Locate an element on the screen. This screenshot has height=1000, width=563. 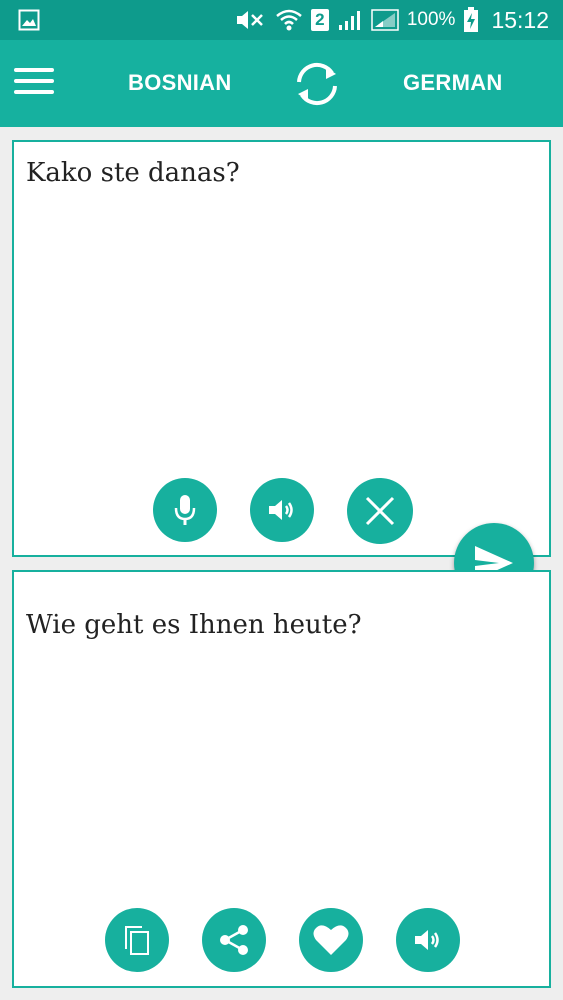
share-icon is located at coordinates (234, 940).